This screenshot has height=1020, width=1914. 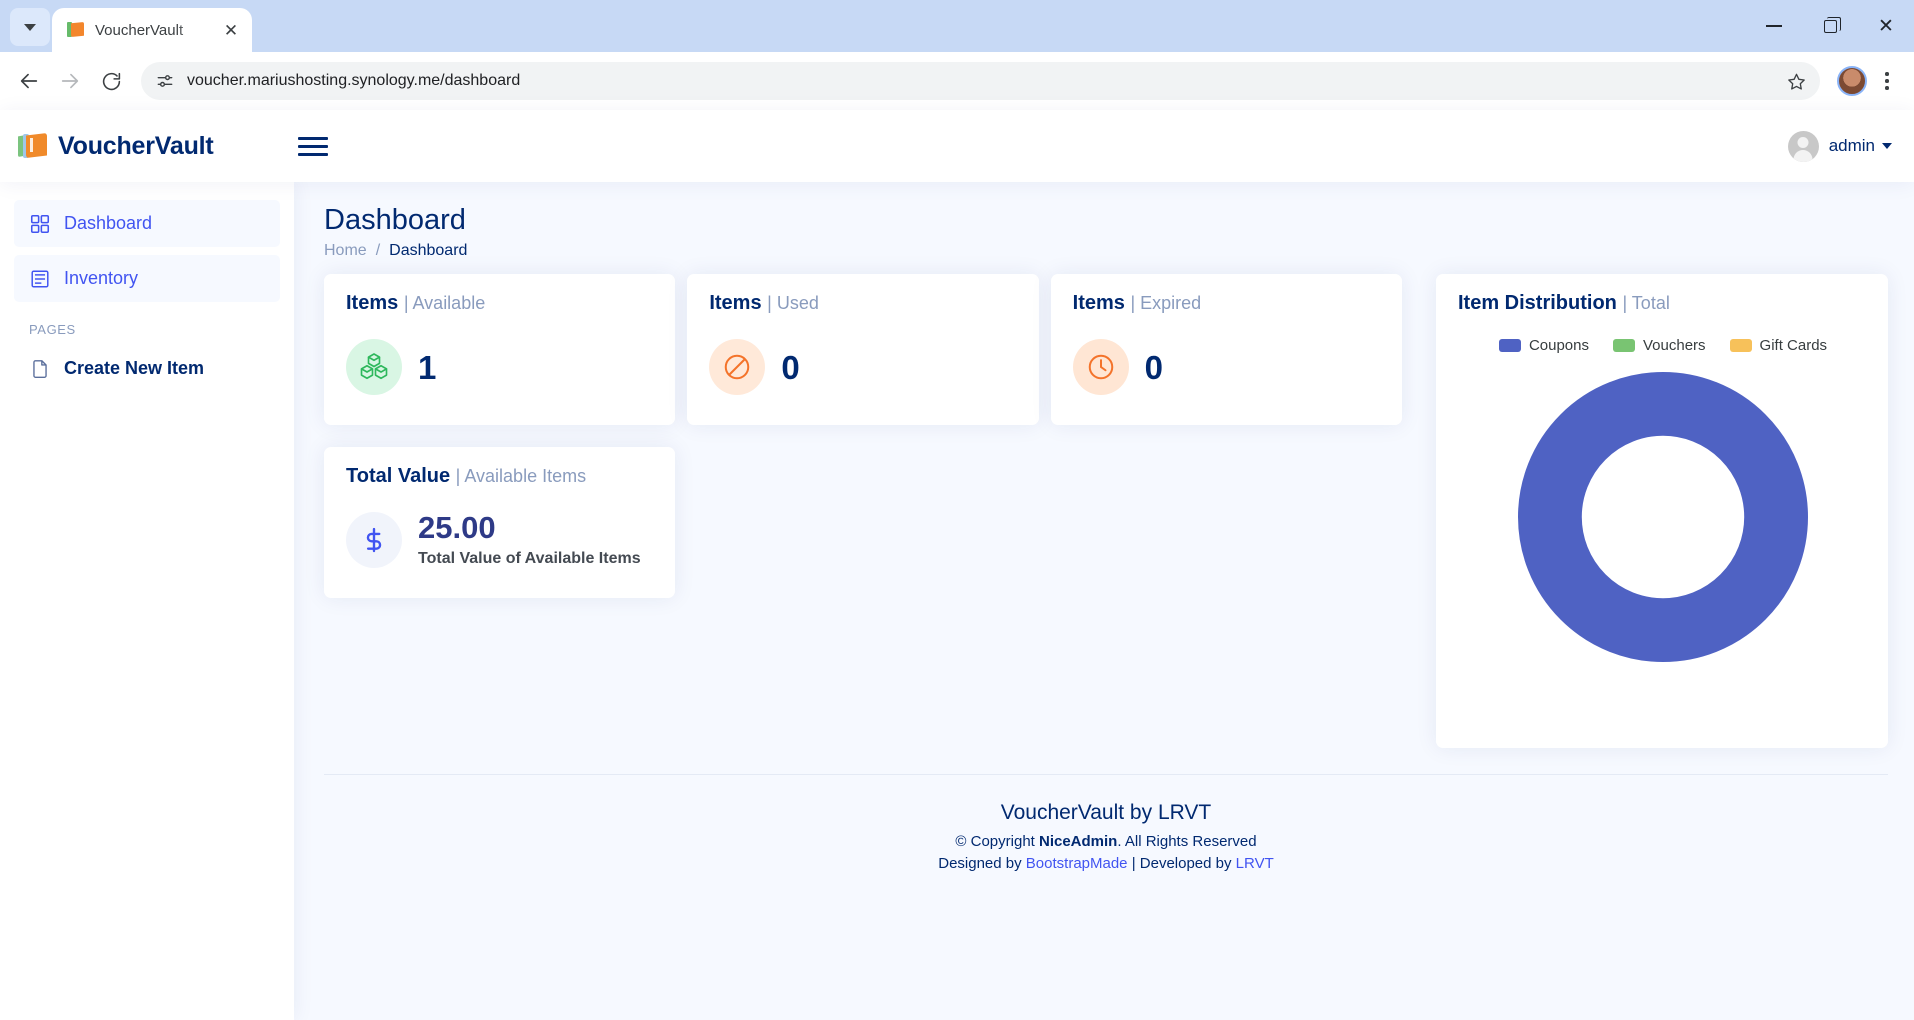 What do you see at coordinates (957, 26) in the screenshot?
I see `browser-tab-strip: VoucherVault ✕ ✕` at bounding box center [957, 26].